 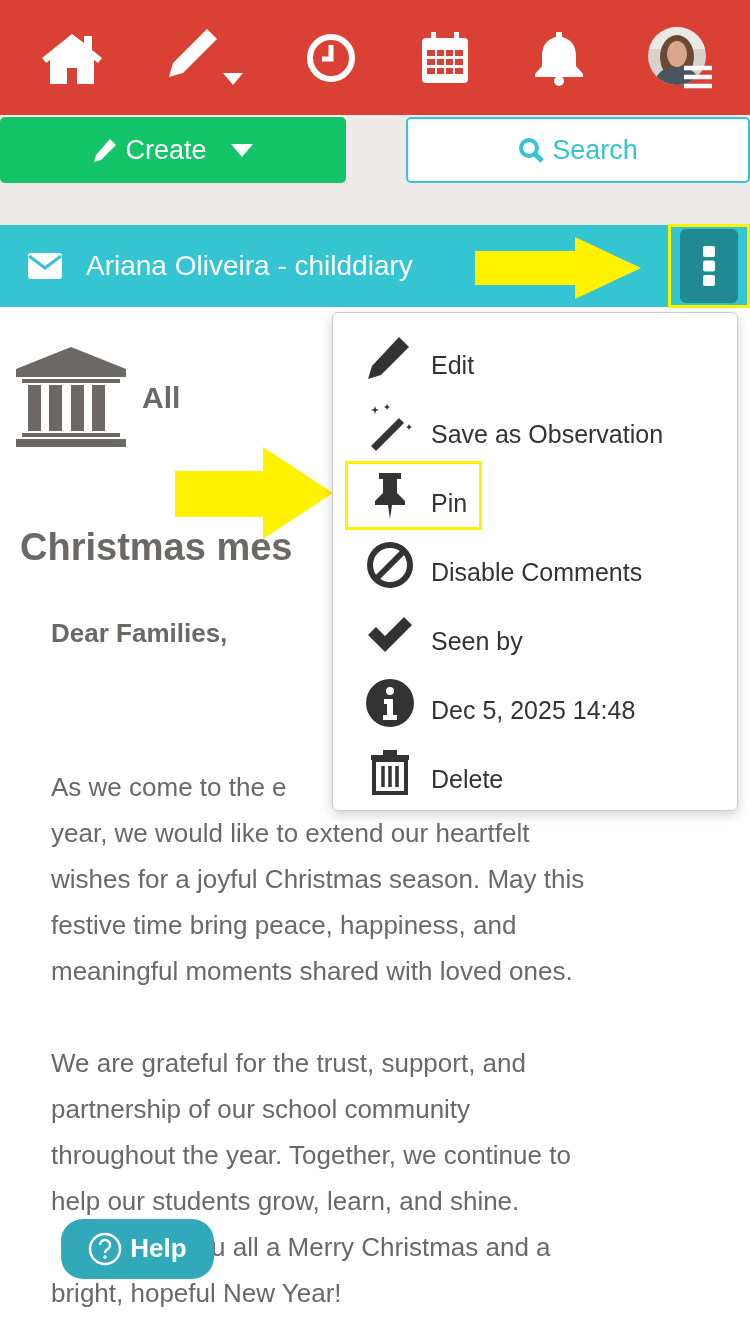 What do you see at coordinates (139, 633) in the screenshot?
I see `greeting-text: Dear Families,` at bounding box center [139, 633].